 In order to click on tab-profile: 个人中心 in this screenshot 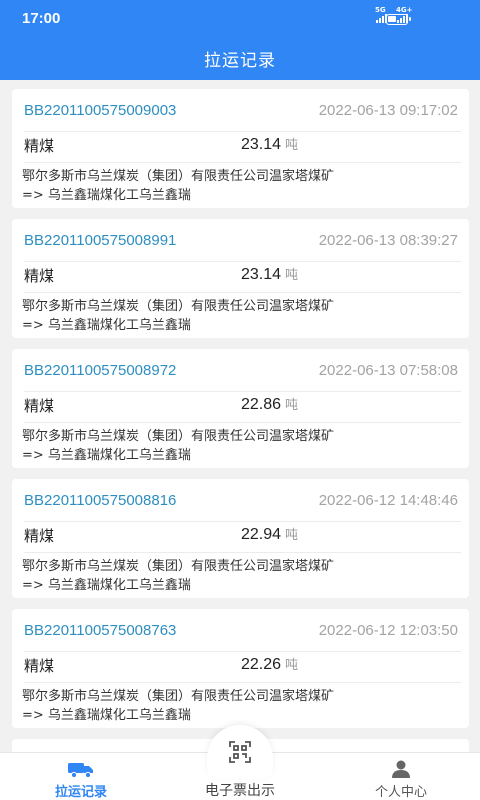, I will do `click(401, 776)`.